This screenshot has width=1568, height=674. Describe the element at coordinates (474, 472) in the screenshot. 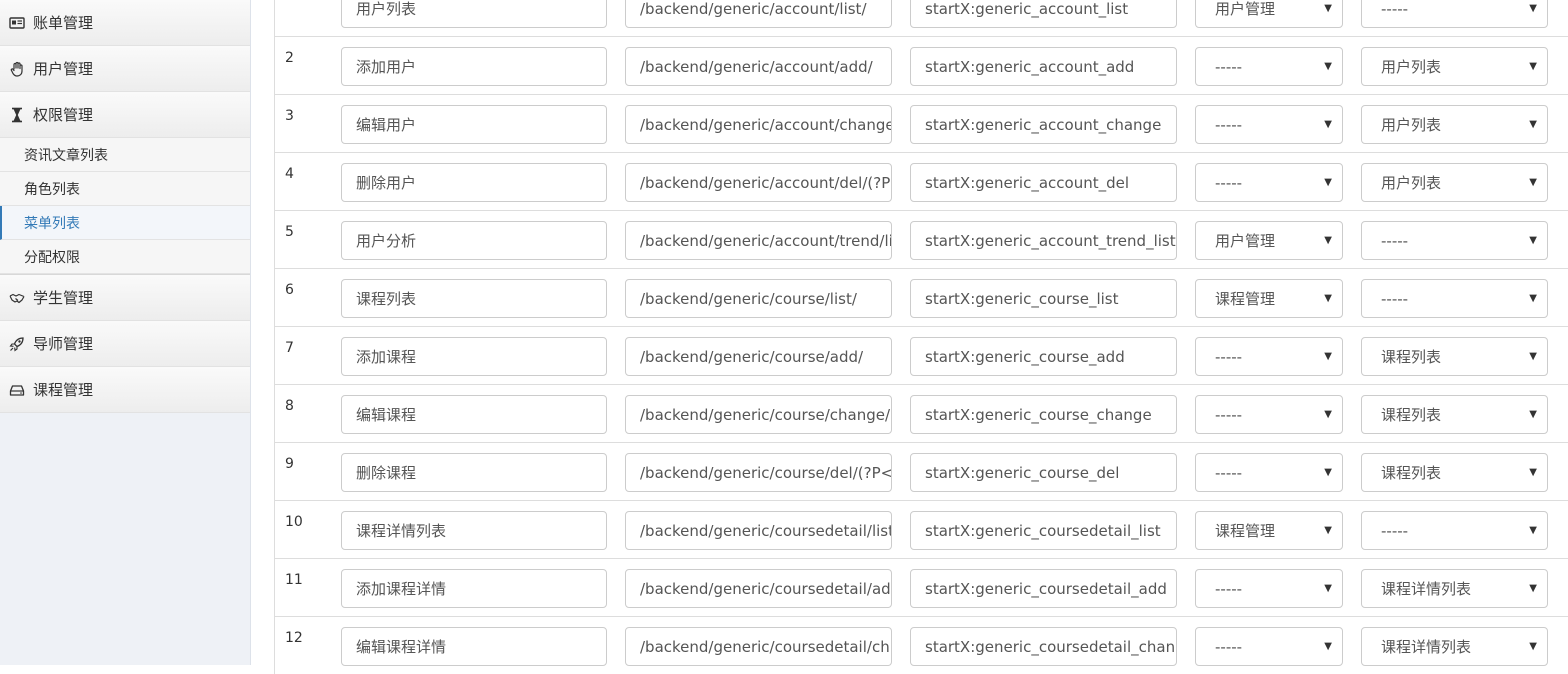

I see `title-input: 删除课程` at that location.